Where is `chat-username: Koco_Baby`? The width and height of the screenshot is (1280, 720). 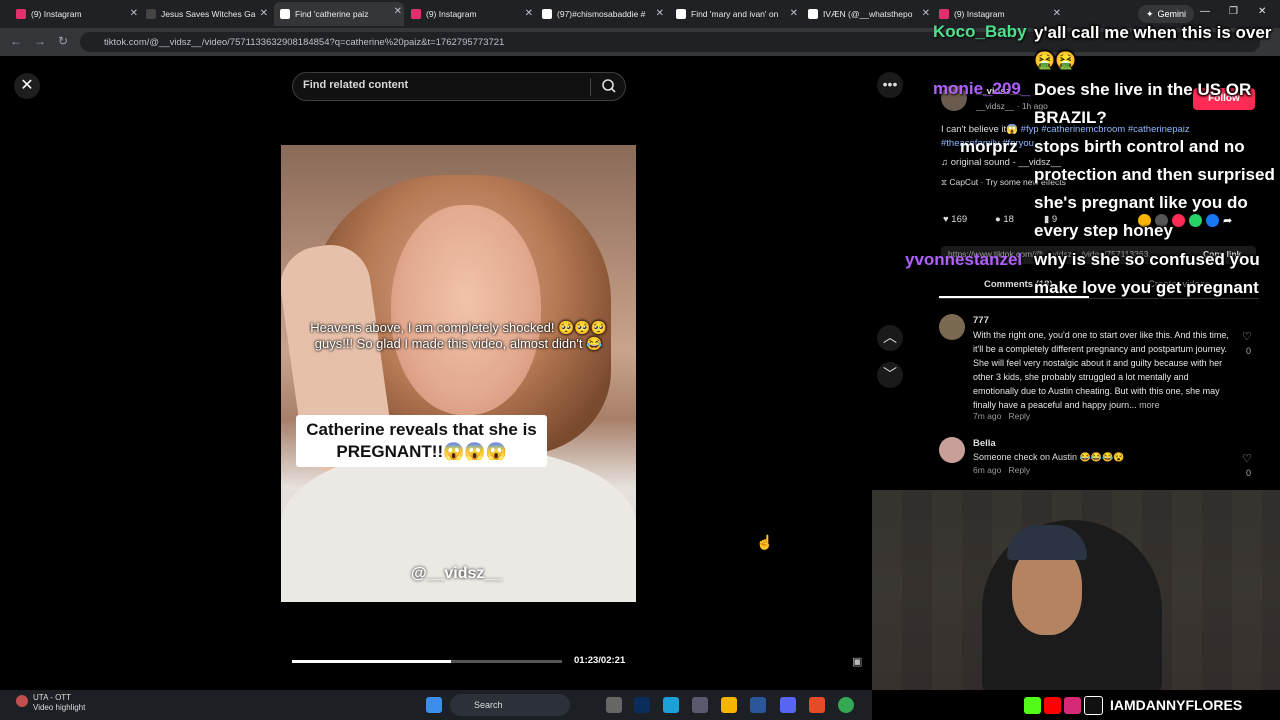
chat-username: Koco_Baby is located at coordinates (980, 31).